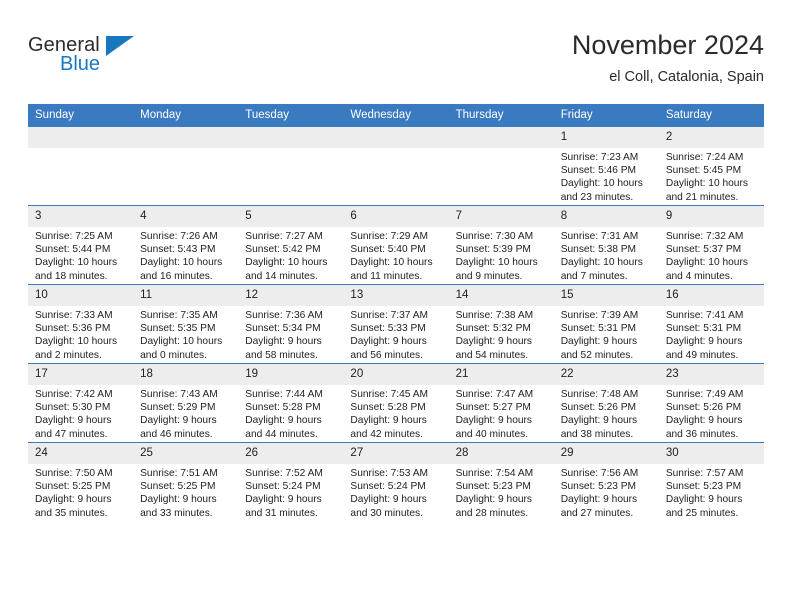 The height and width of the screenshot is (612, 792). What do you see at coordinates (291, 453) in the screenshot?
I see `day-number: 26` at bounding box center [291, 453].